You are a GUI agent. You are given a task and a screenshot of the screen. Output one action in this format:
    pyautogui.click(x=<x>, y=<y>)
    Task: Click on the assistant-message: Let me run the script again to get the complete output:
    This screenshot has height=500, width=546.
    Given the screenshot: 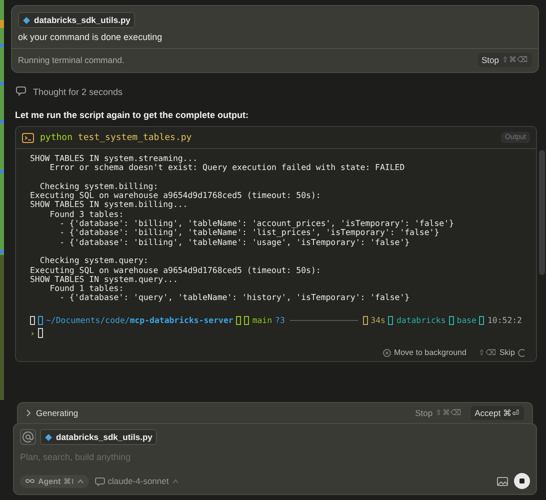 What is the action you would take?
    pyautogui.click(x=132, y=115)
    